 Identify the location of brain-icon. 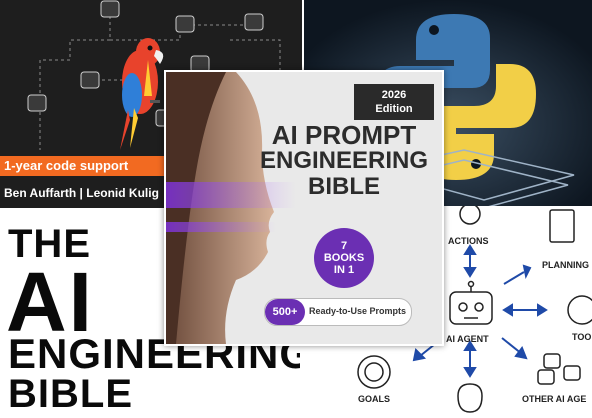
(470, 398).